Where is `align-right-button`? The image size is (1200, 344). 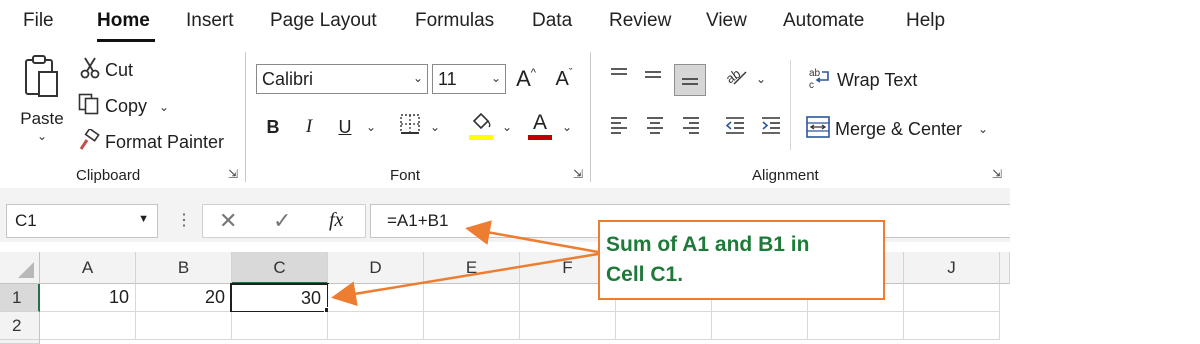 align-right-button is located at coordinates (691, 127).